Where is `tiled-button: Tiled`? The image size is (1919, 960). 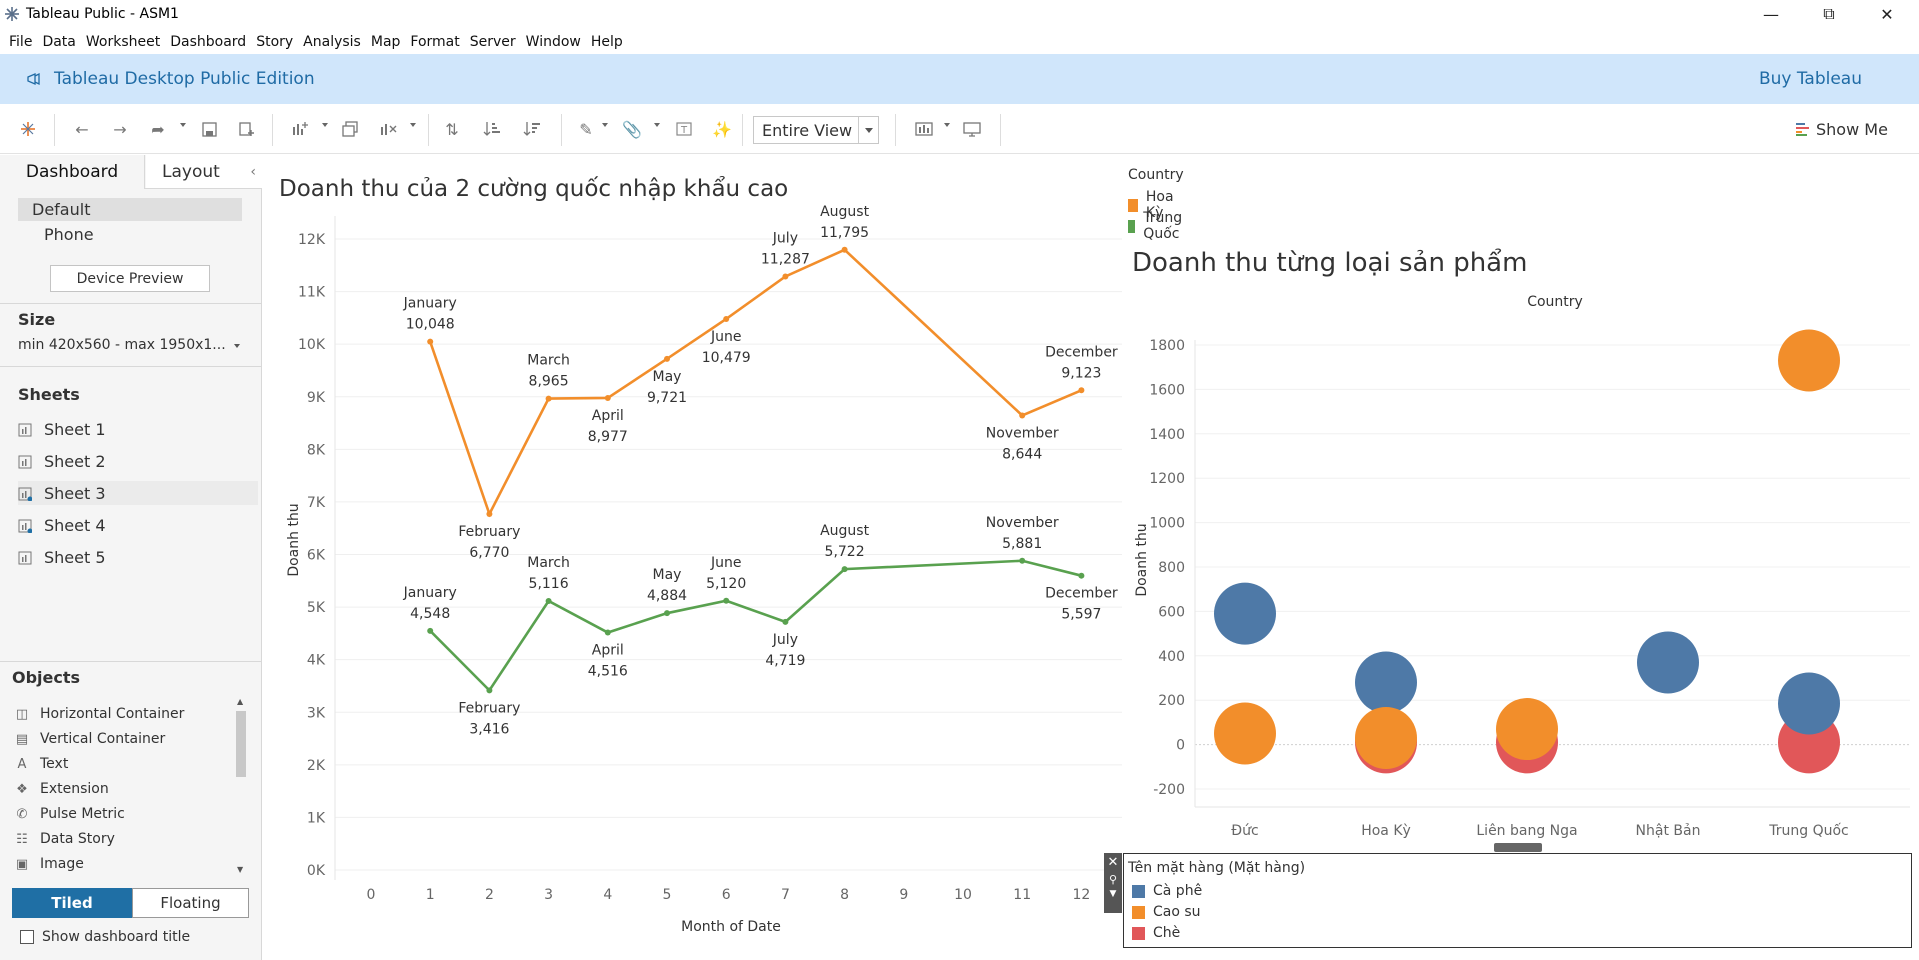
tiled-button: Tiled is located at coordinates (72, 903).